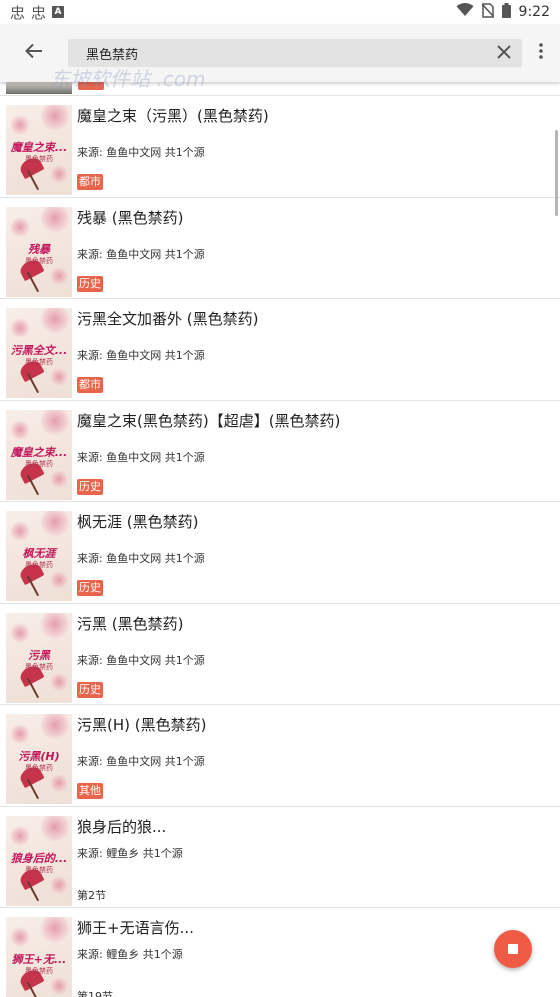 This screenshot has height=997, width=560. I want to click on clear-button, so click(504, 53).